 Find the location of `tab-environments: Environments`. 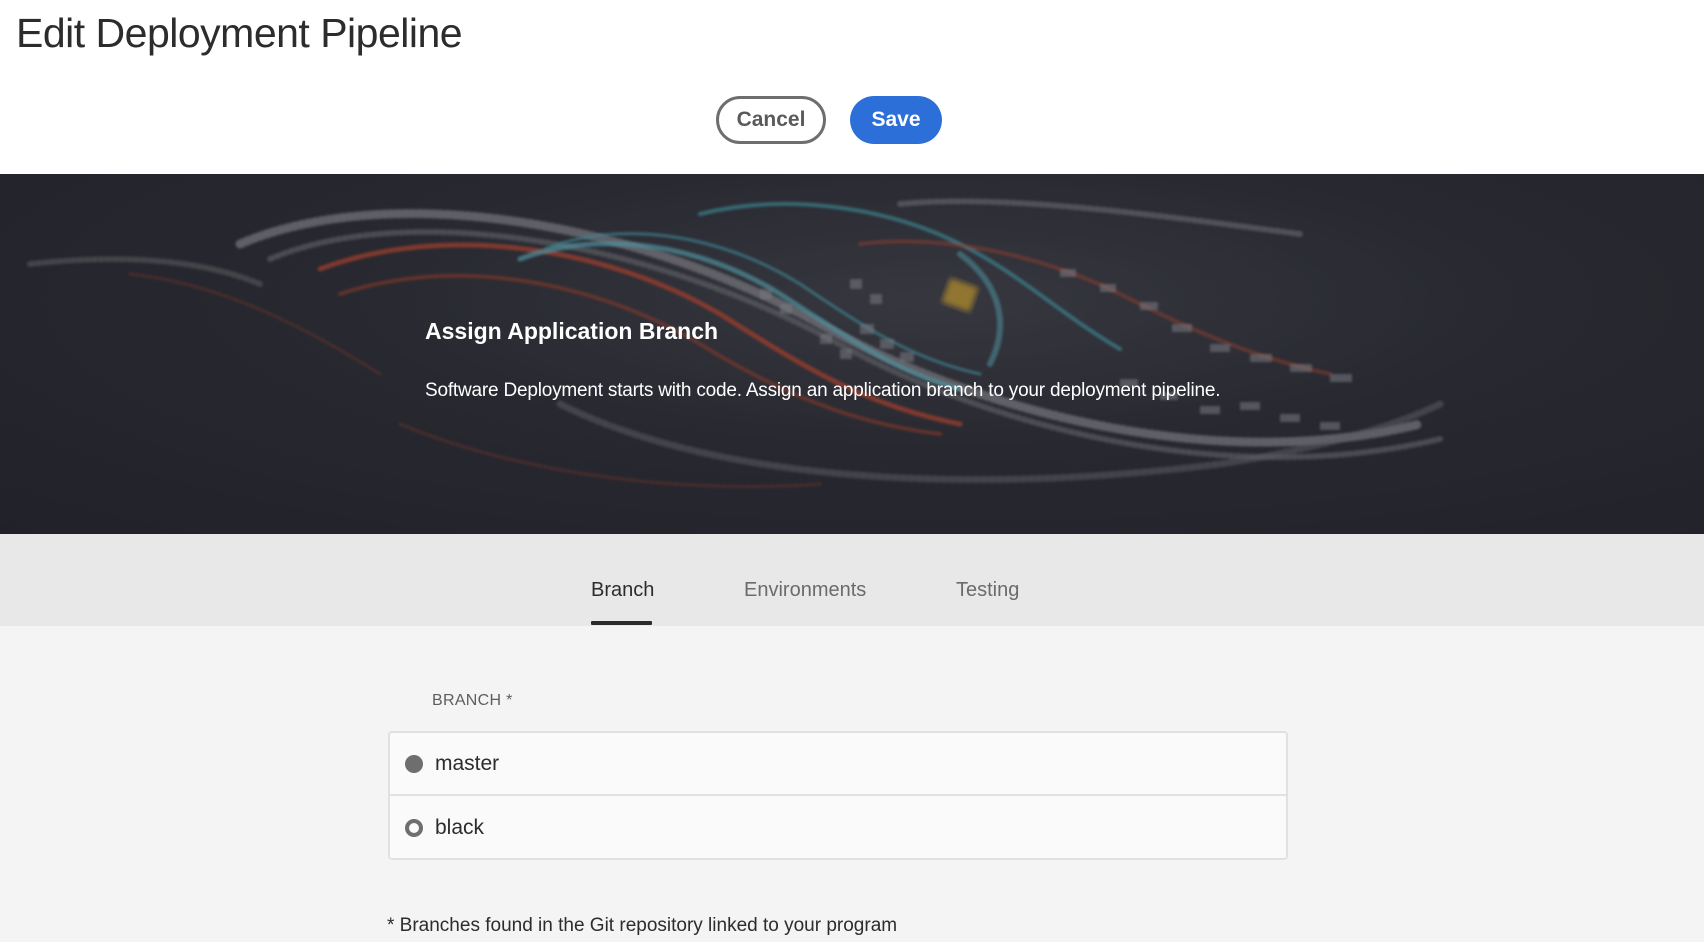

tab-environments: Environments is located at coordinates (805, 590).